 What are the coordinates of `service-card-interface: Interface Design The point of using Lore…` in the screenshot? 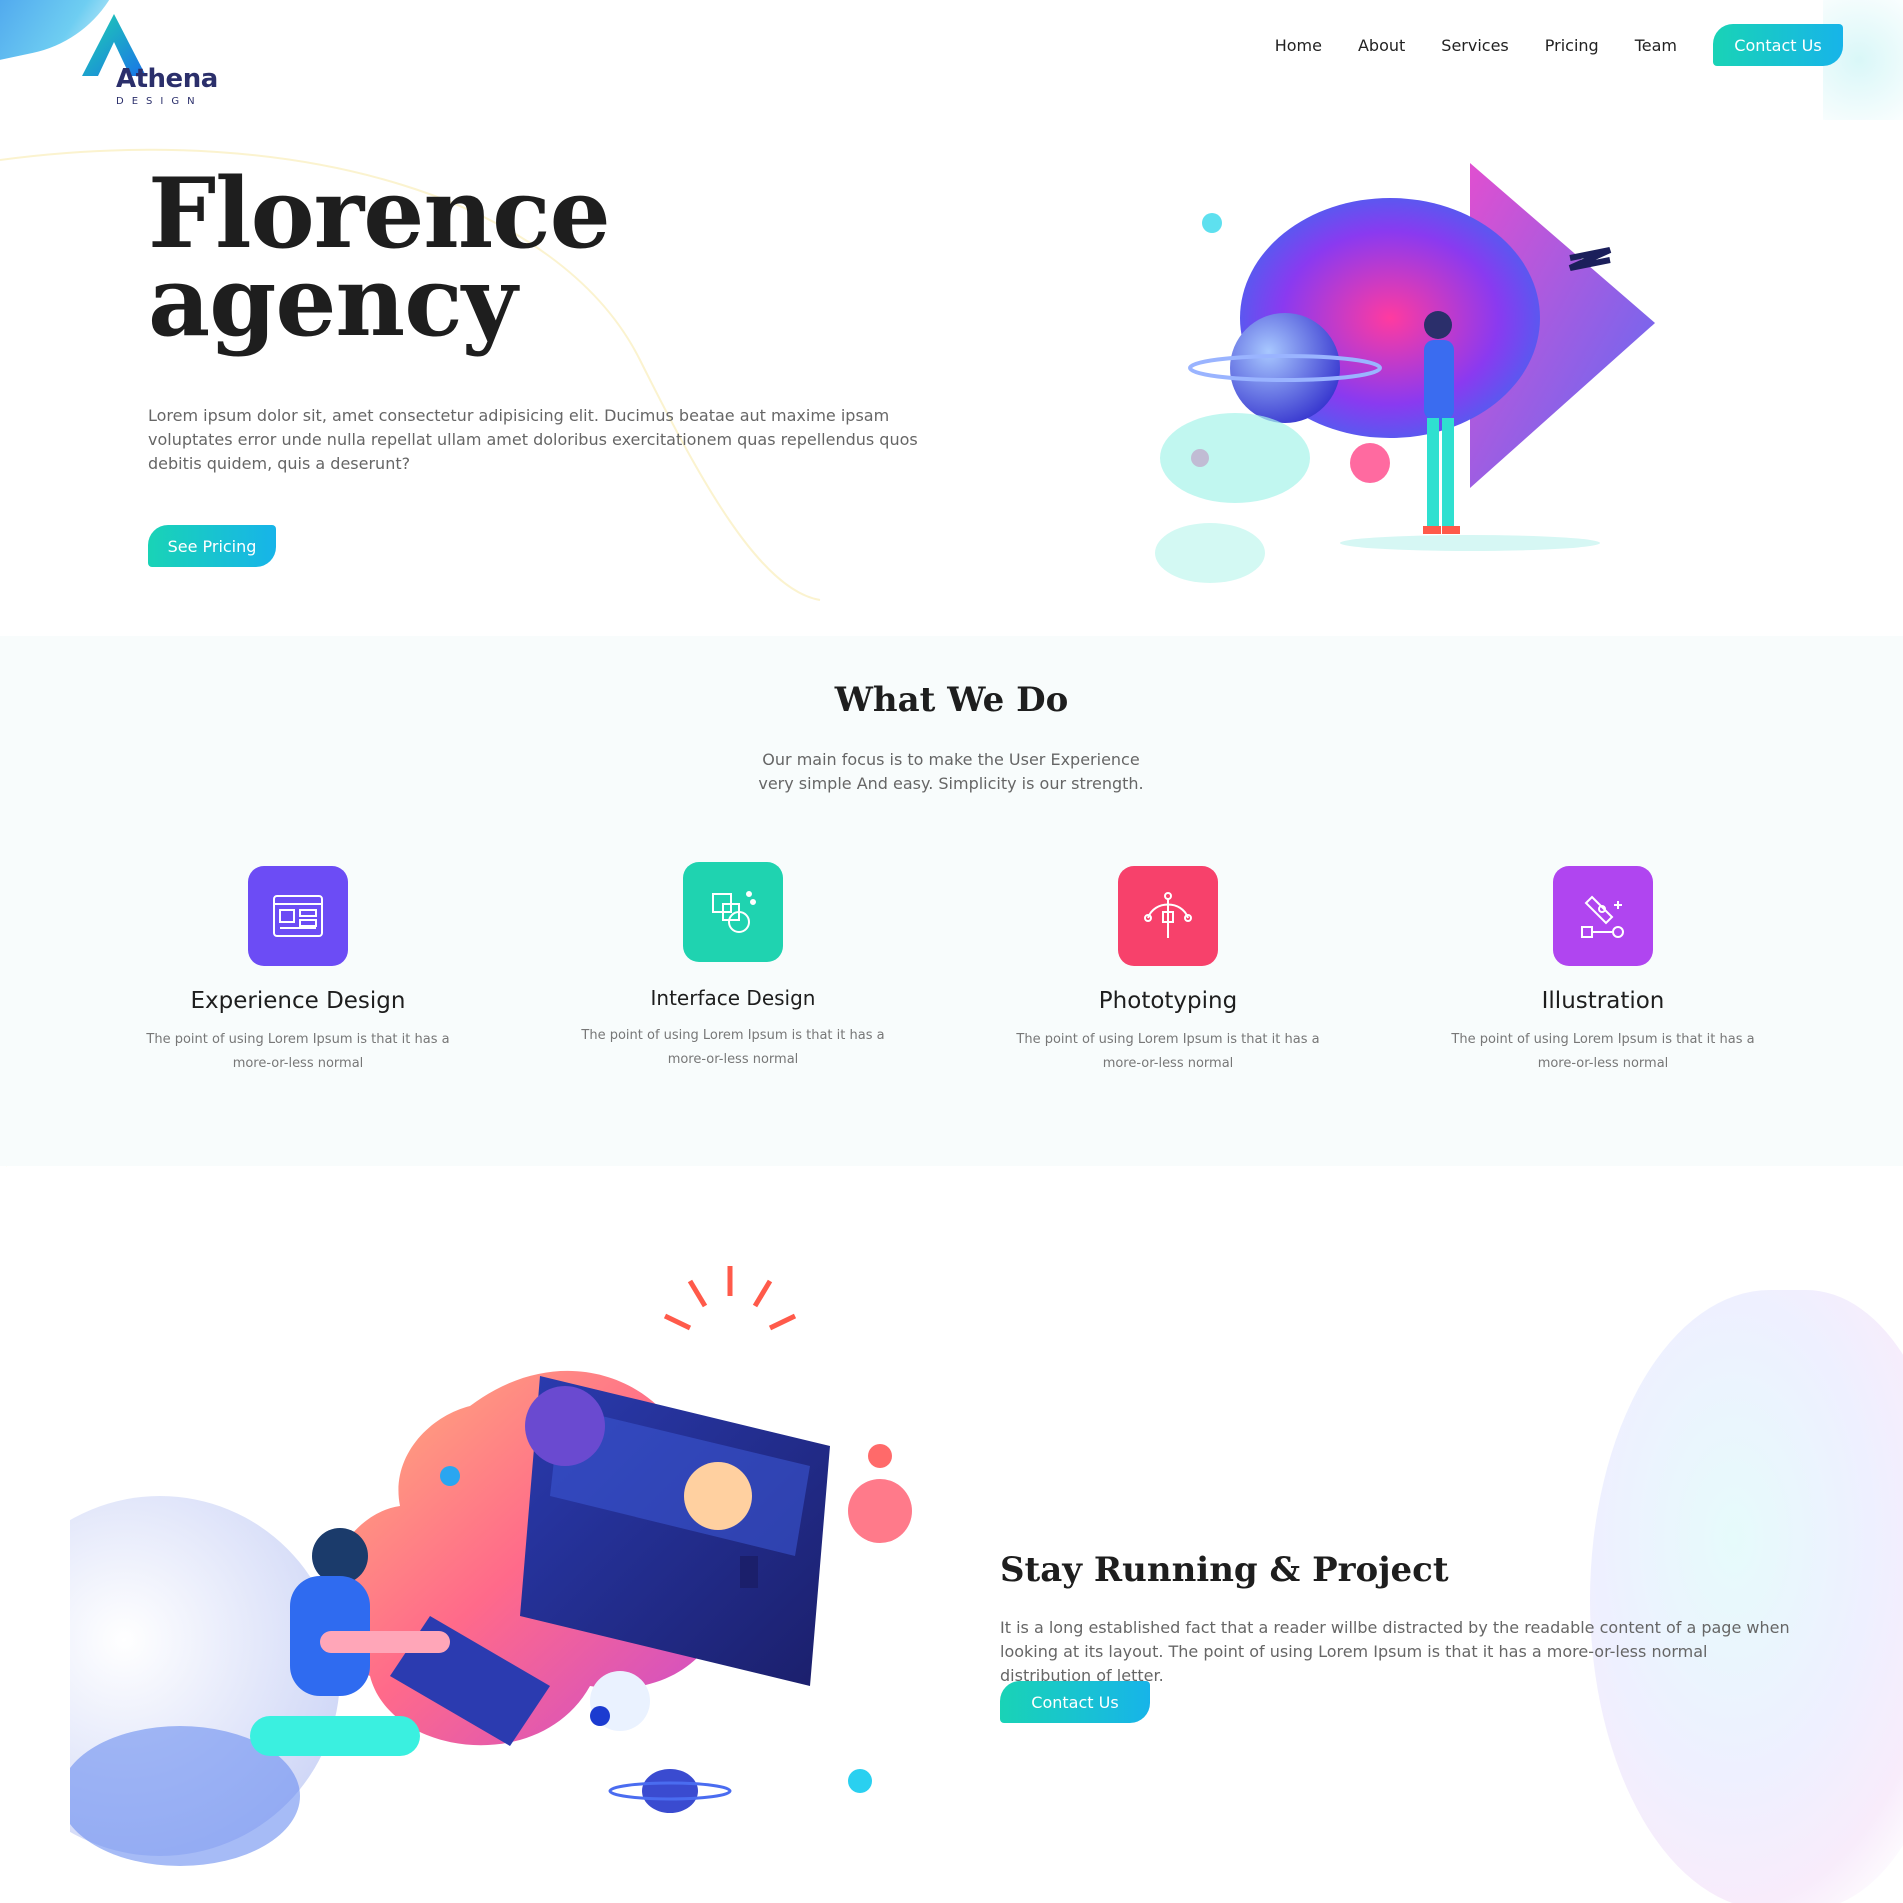 It's located at (733, 967).